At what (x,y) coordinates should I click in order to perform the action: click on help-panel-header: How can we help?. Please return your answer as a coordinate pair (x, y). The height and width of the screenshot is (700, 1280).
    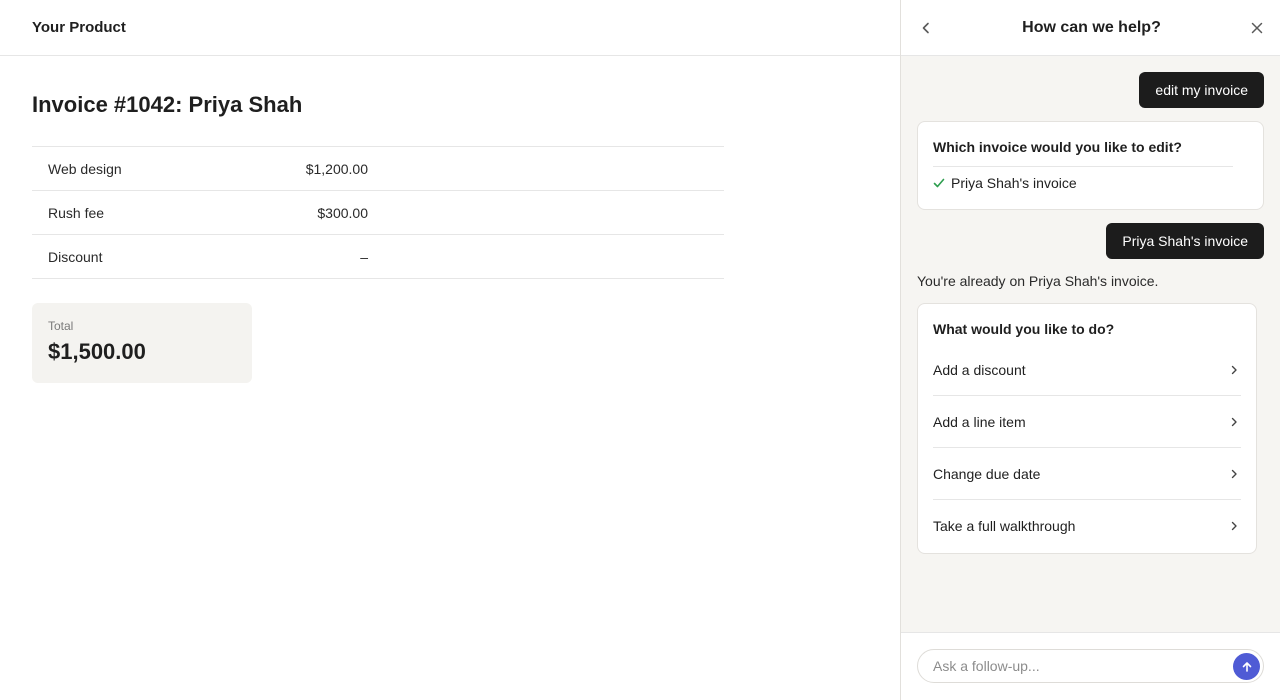
    Looking at the image, I should click on (1090, 28).